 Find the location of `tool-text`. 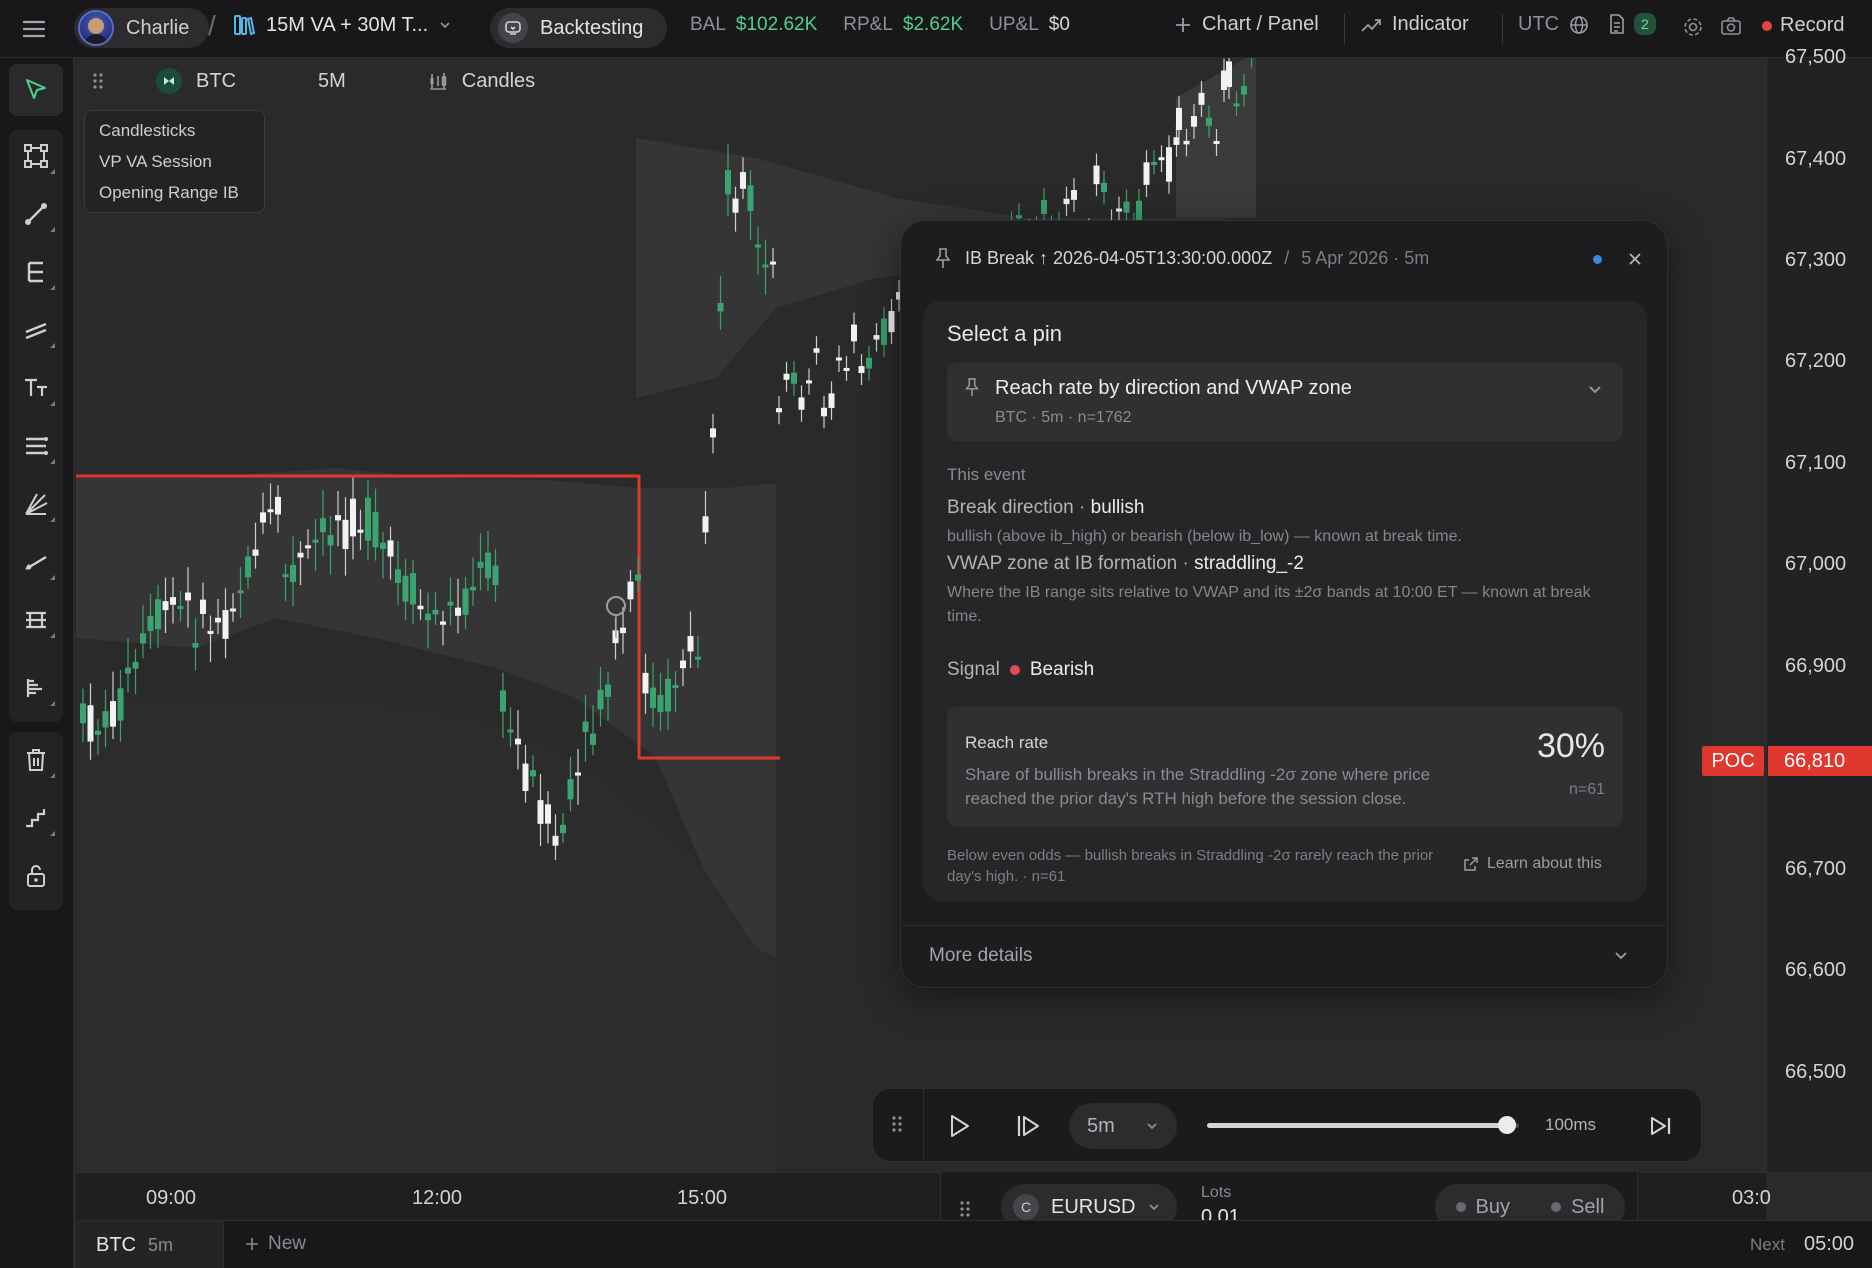

tool-text is located at coordinates (36, 388).